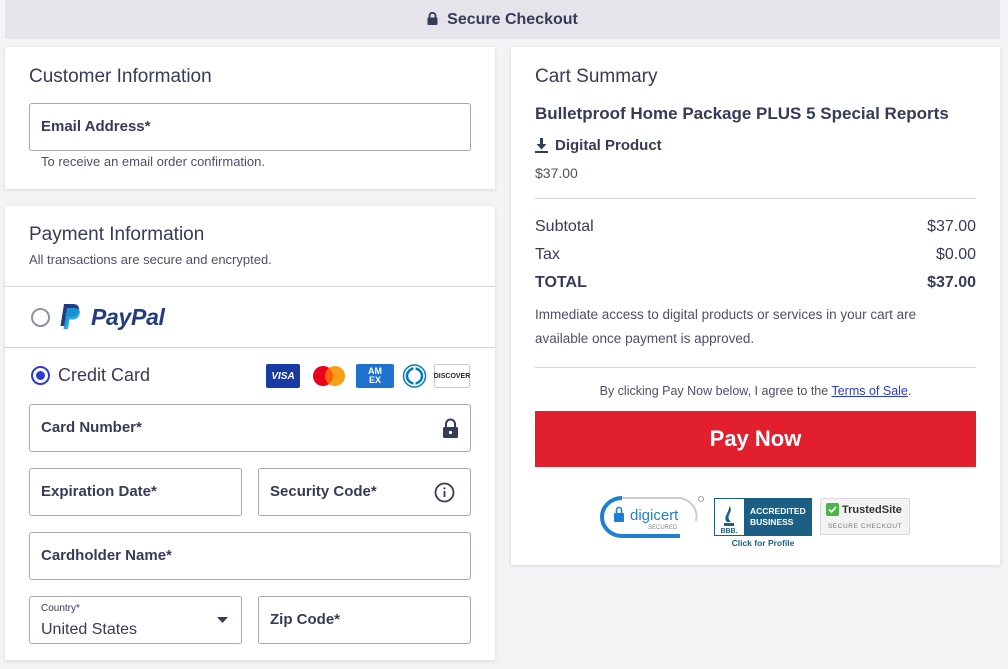 The width and height of the screenshot is (1008, 669). What do you see at coordinates (364, 620) in the screenshot?
I see `zip-code-field: Zip Code*` at bounding box center [364, 620].